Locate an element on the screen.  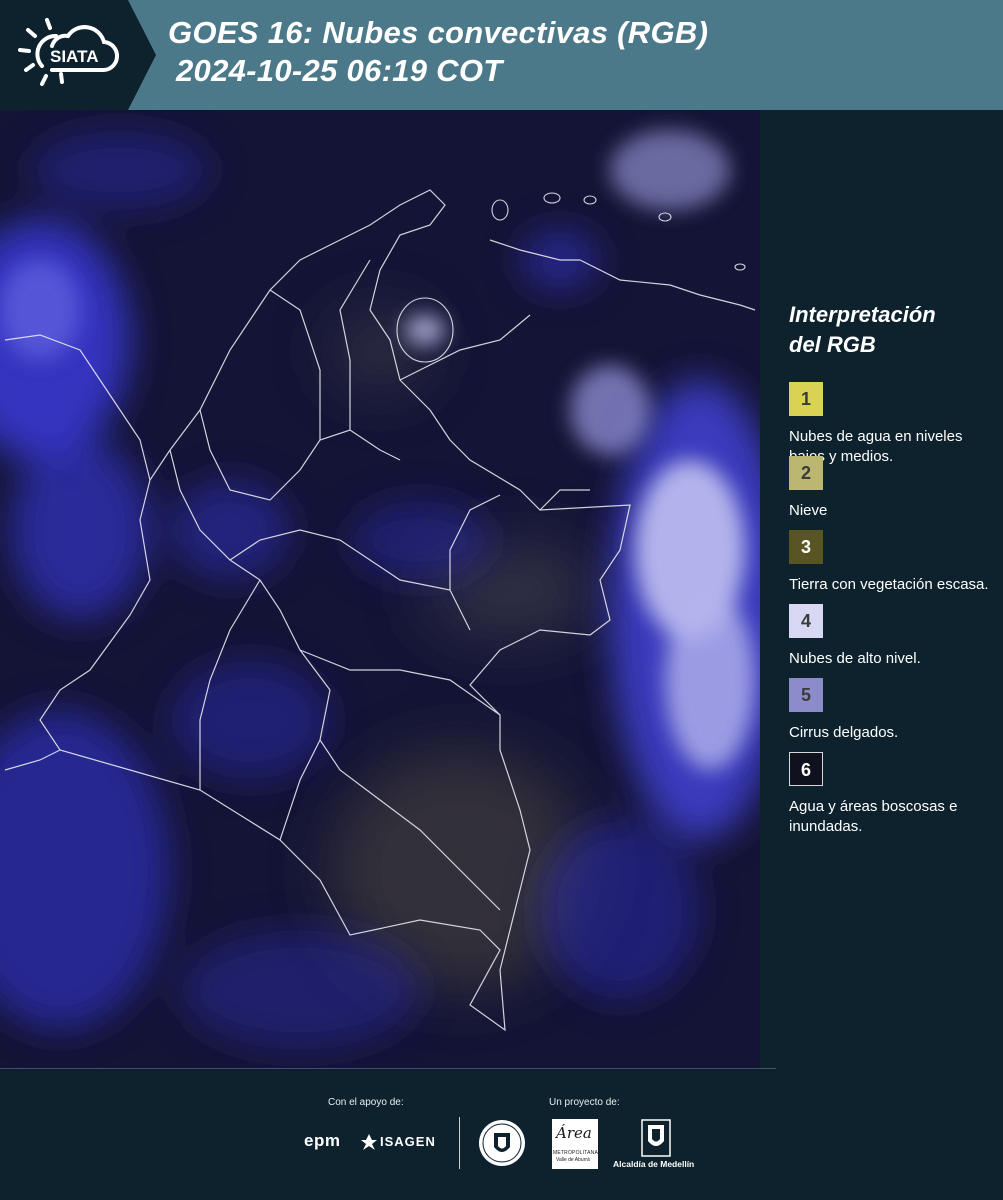
legend-item: 5 Cirrus delgados. is located at coordinates (889, 715).